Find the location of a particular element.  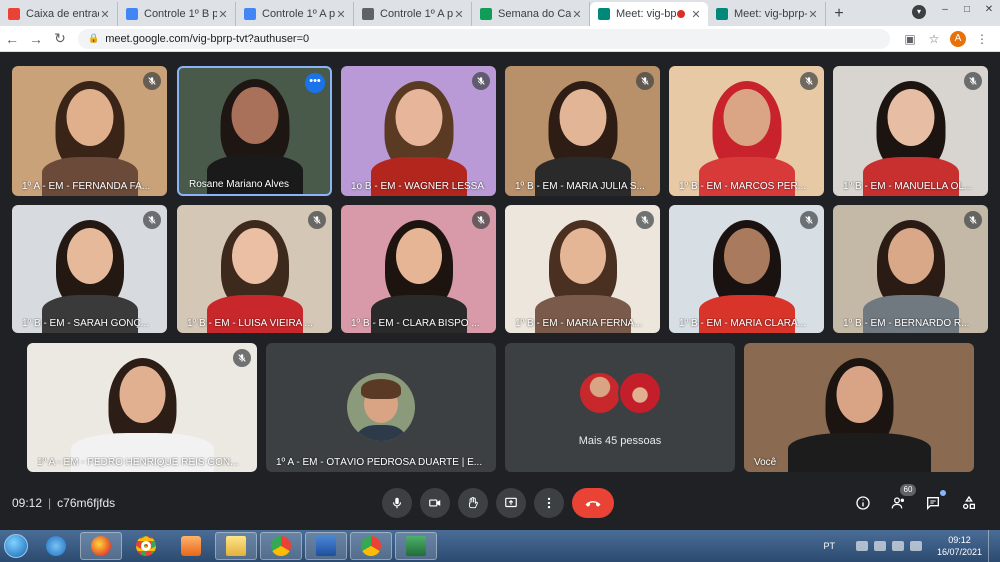

battery-icon is located at coordinates (897, 546).